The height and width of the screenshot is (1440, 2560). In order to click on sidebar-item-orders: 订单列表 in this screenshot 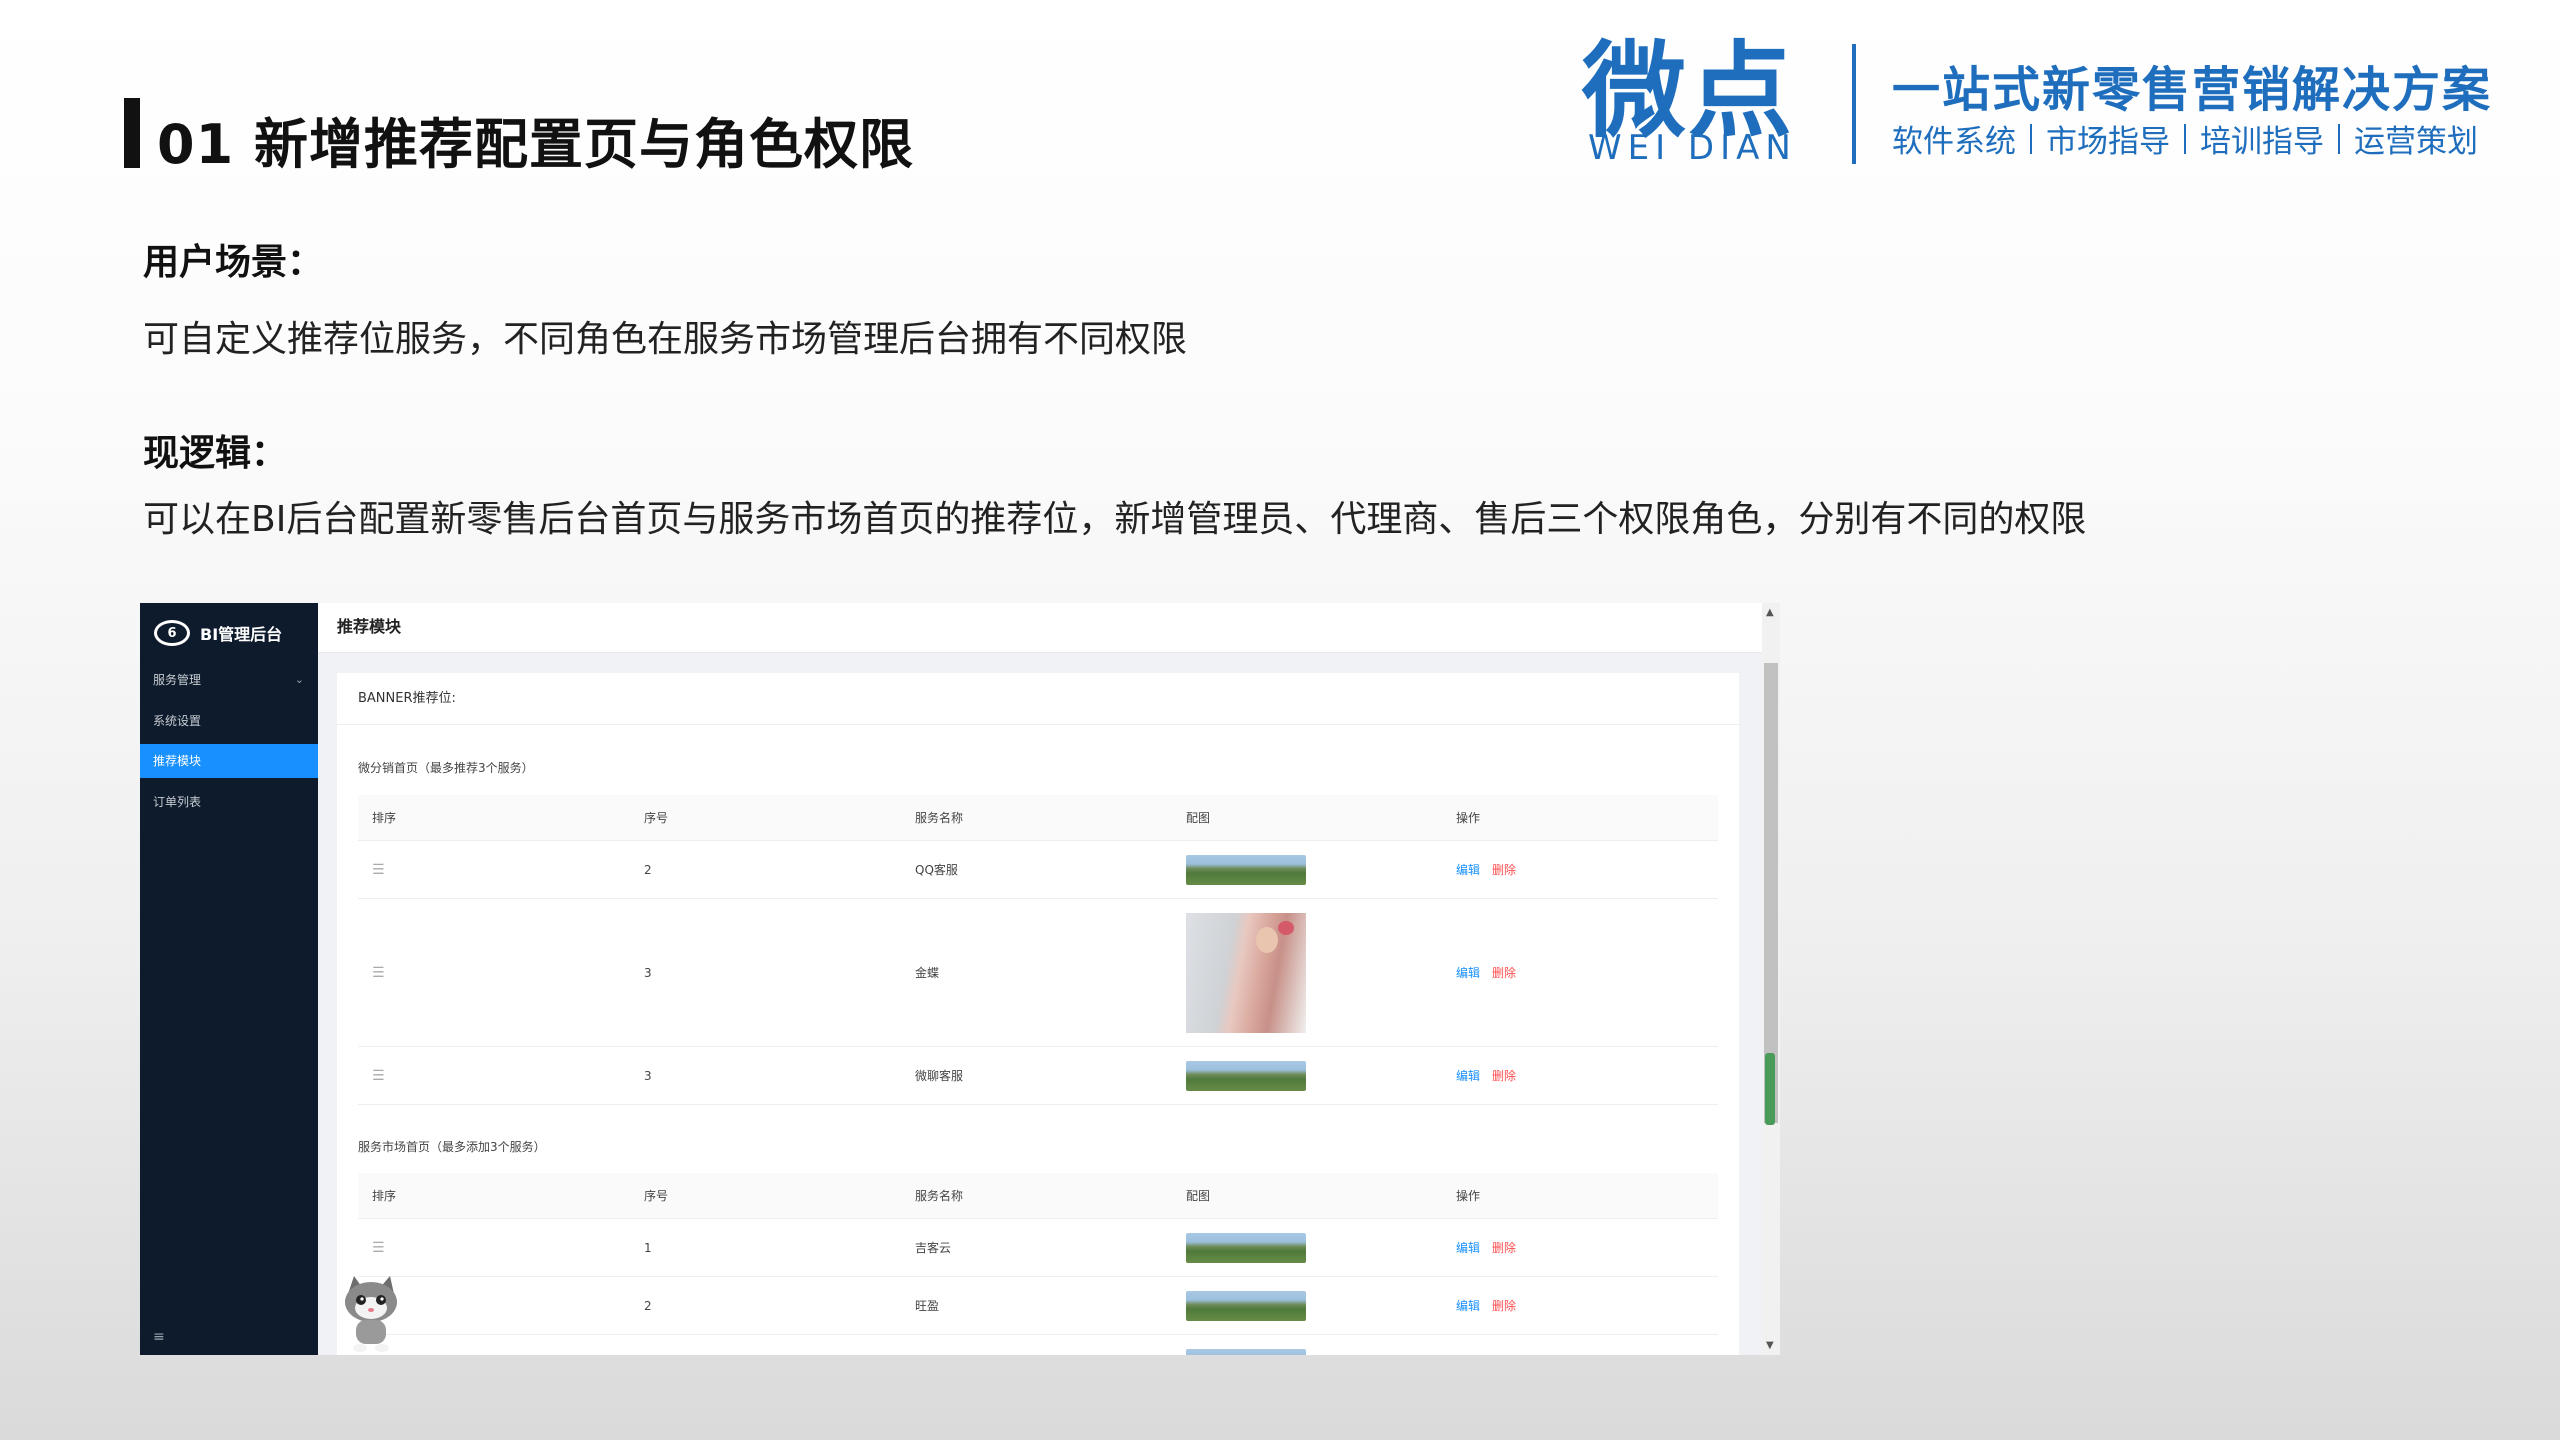, I will do `click(229, 802)`.